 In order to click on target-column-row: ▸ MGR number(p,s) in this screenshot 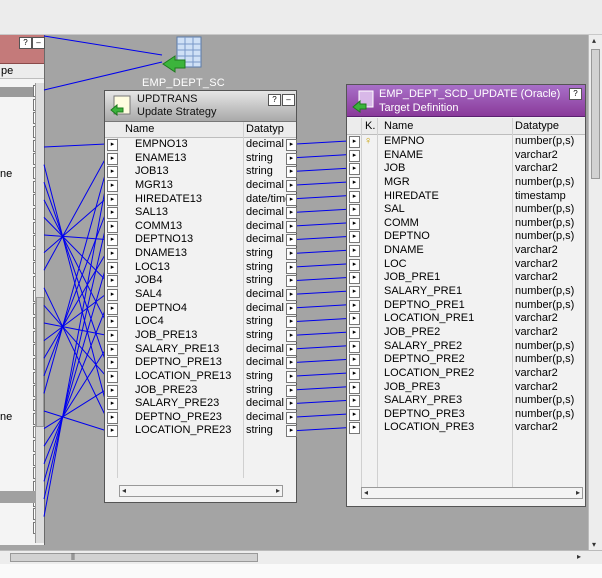, I will do `click(466, 183)`.